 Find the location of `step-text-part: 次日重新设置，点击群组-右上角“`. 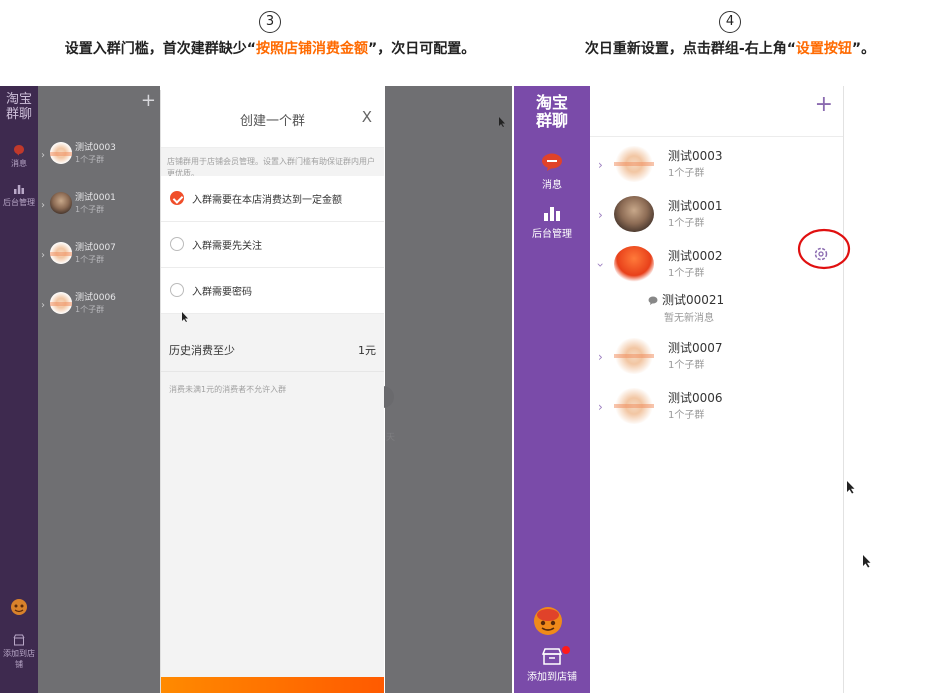

step-text-part: 次日重新设置，点击群组-右上角“ is located at coordinates (690, 49).